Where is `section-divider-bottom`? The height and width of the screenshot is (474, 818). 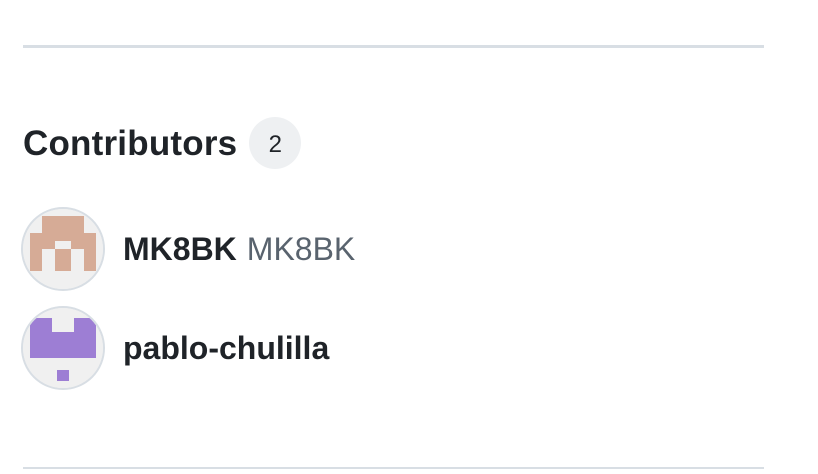 section-divider-bottom is located at coordinates (393, 468).